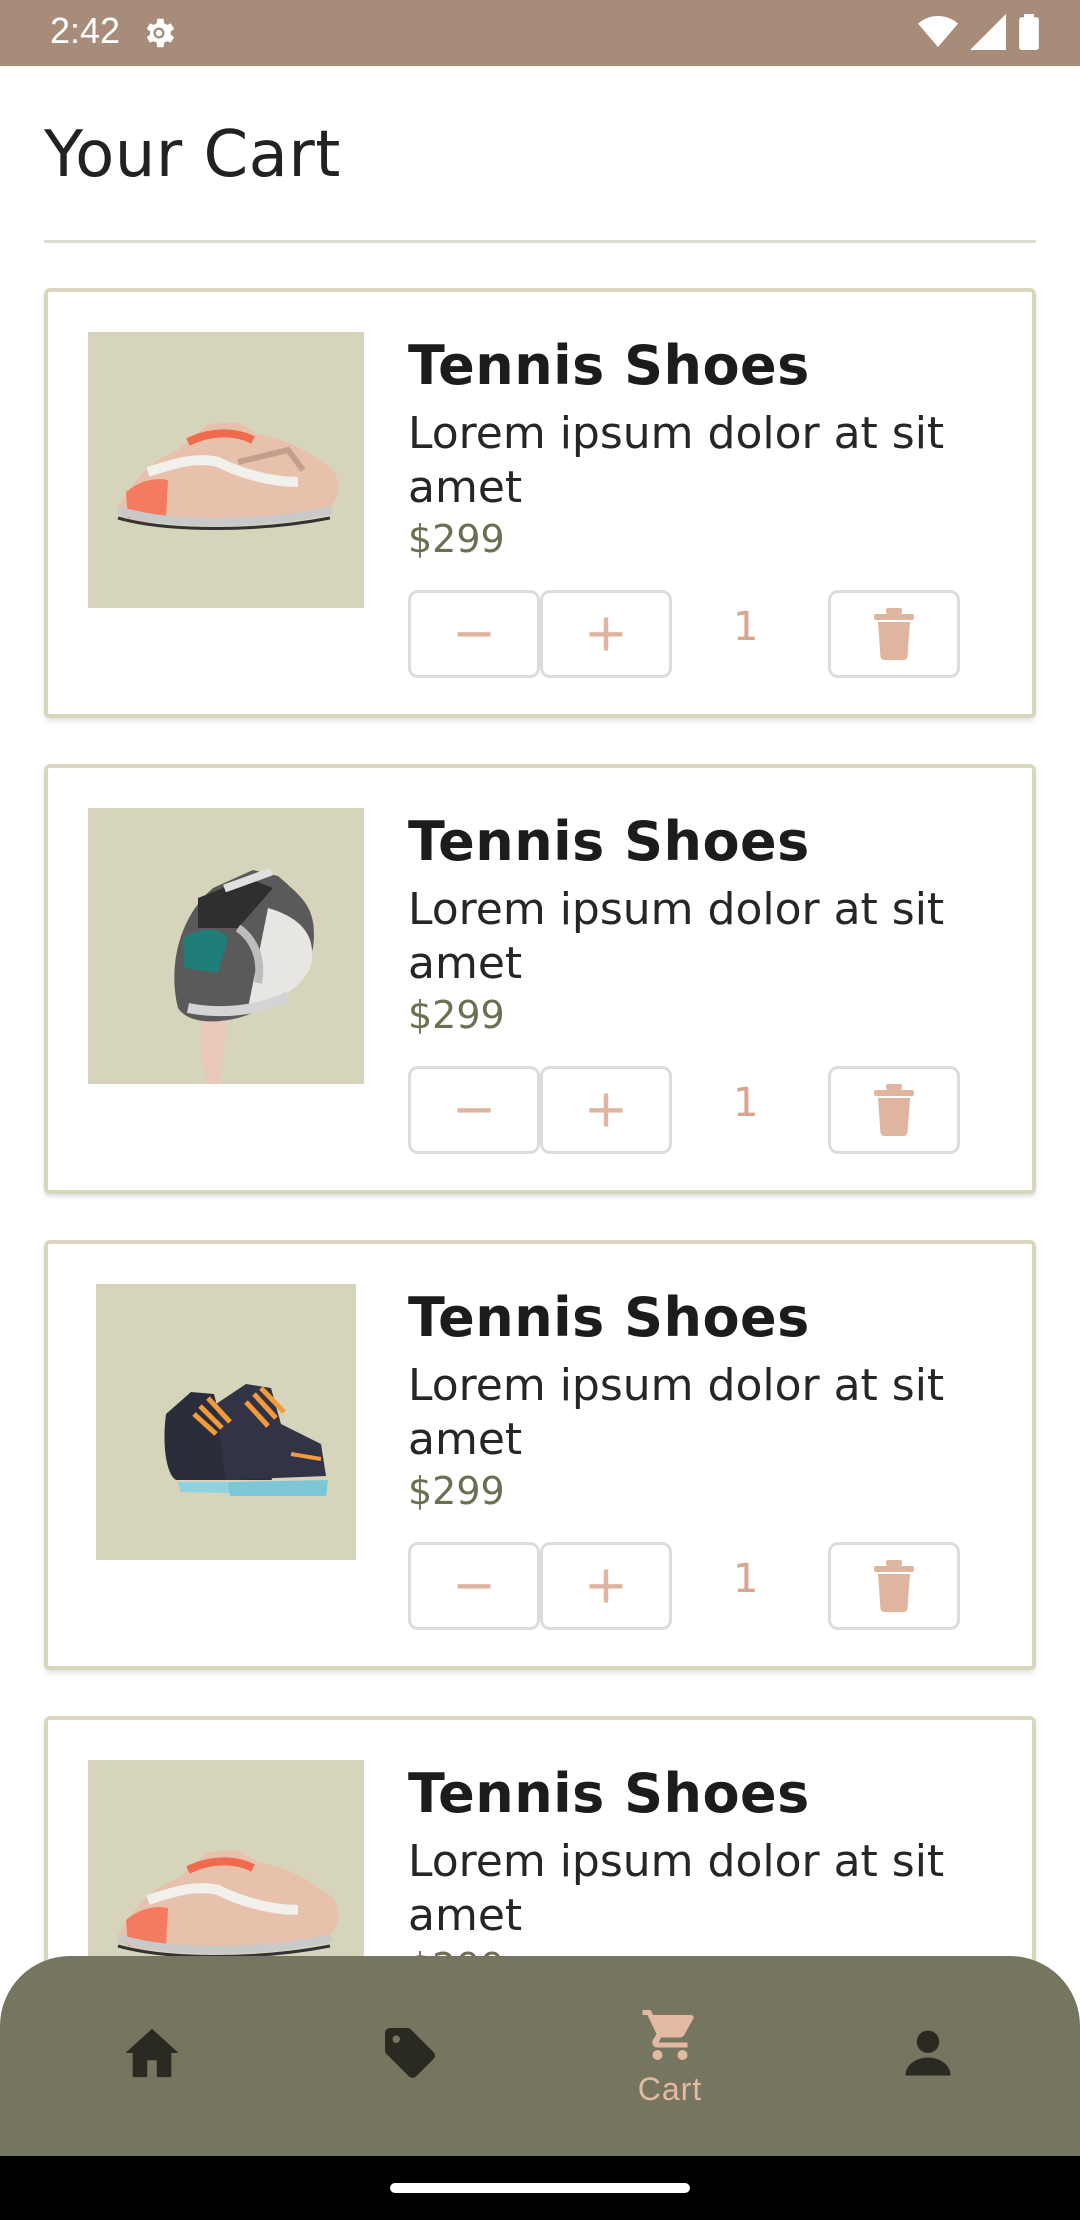 This screenshot has width=1080, height=2220. I want to click on status-time: 2:42, so click(85, 30).